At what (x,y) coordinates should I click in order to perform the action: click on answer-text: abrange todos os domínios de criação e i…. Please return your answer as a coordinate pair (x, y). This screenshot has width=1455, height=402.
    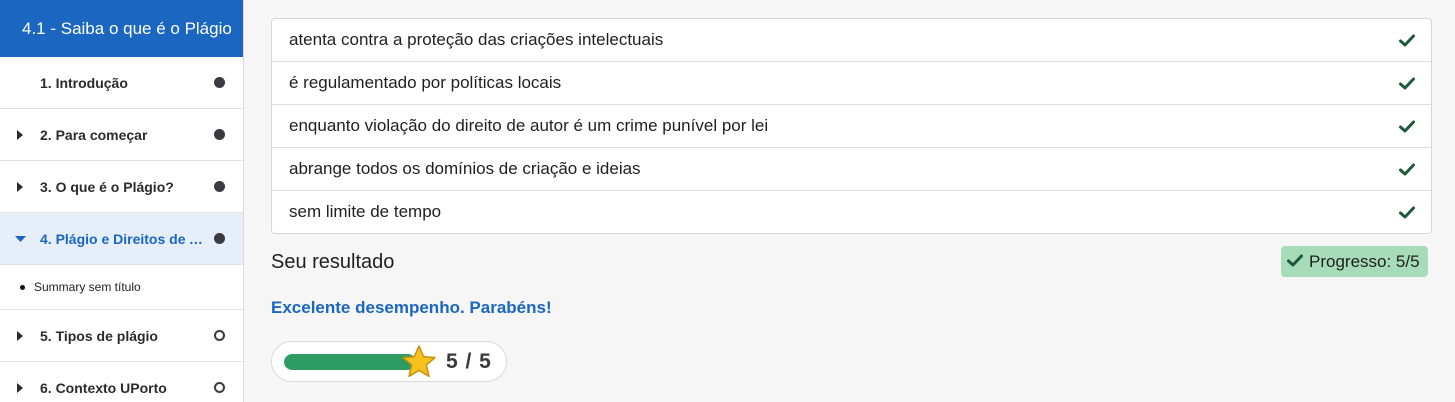
    Looking at the image, I should click on (465, 168).